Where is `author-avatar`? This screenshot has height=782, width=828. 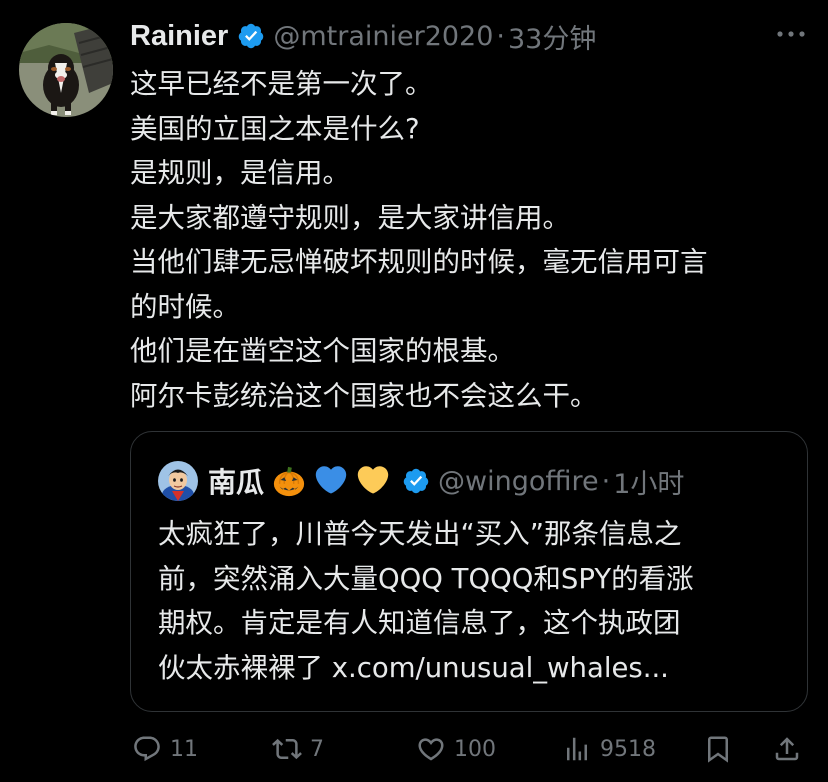
author-avatar is located at coordinates (66, 70).